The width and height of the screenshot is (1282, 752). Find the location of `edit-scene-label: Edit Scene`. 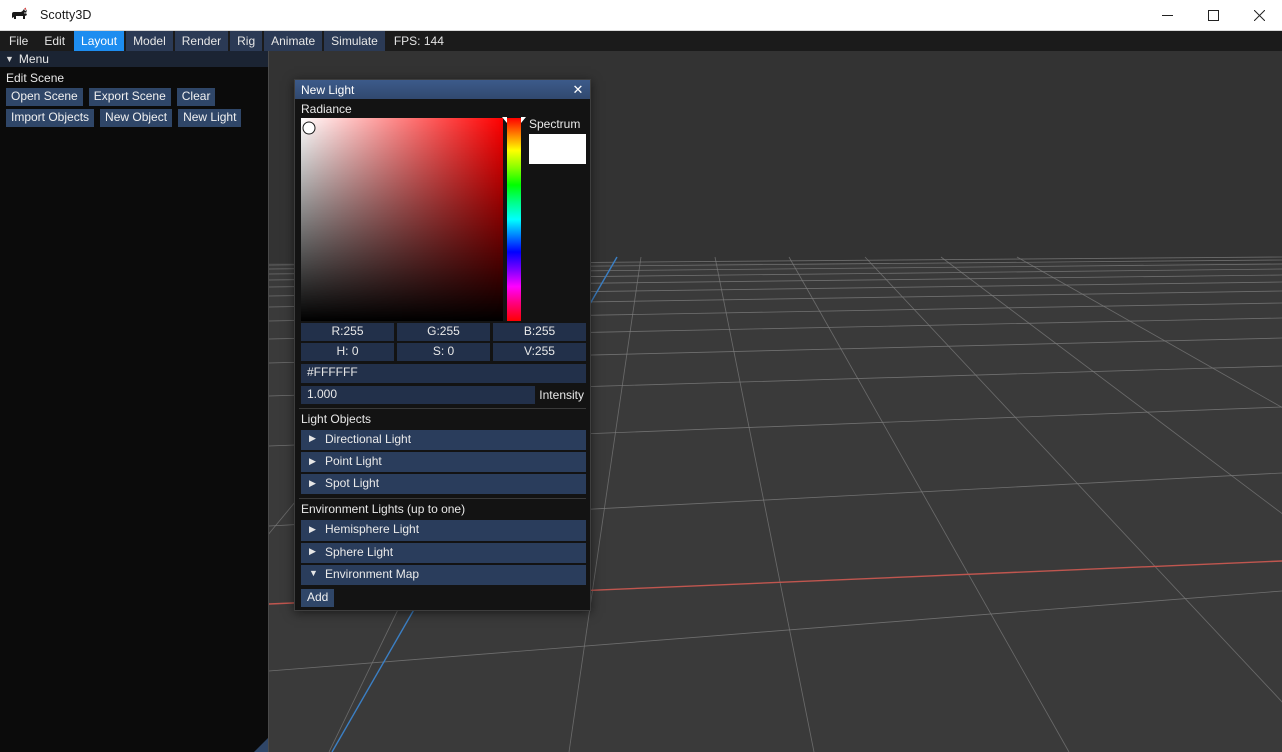

edit-scene-label: Edit Scene is located at coordinates (35, 78).